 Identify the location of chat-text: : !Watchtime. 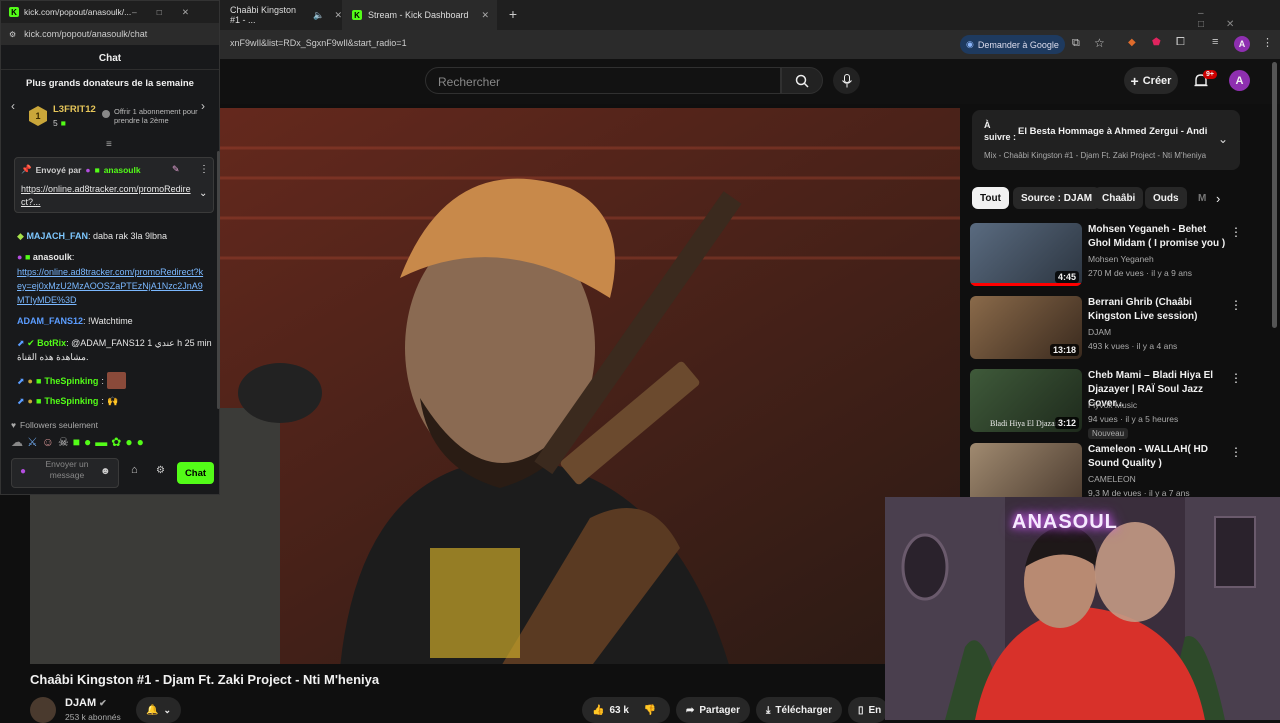
(108, 321).